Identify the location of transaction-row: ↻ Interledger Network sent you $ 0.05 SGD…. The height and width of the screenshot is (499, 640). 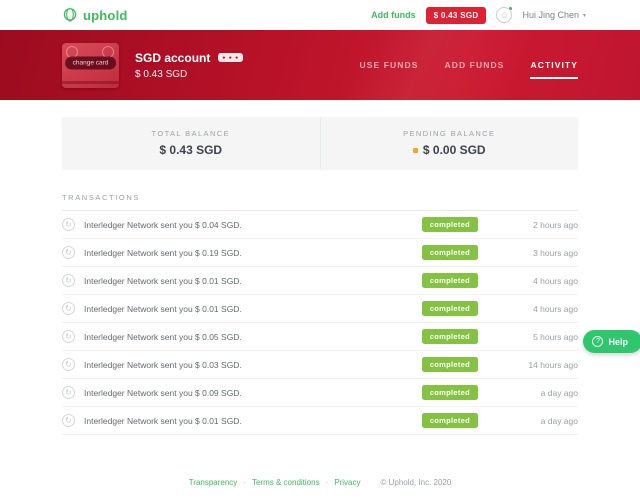
(320, 337).